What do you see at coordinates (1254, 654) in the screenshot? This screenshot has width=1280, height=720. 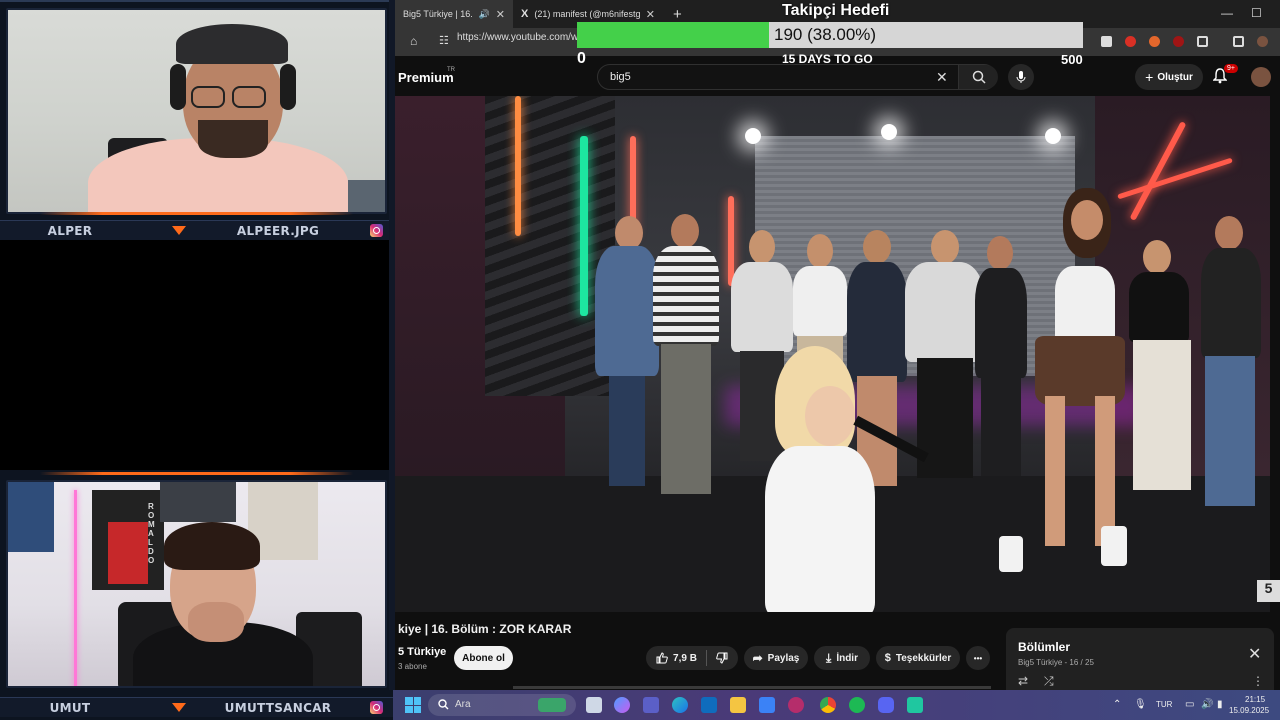 I see `close-icon: ✕` at bounding box center [1254, 654].